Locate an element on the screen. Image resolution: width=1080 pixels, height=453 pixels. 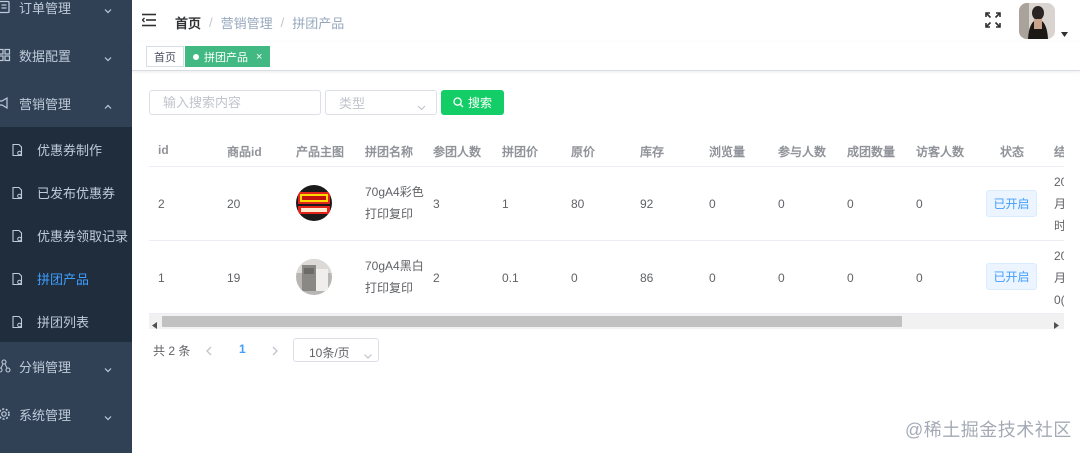
cell-group-size: 3 is located at coordinates (436, 204).